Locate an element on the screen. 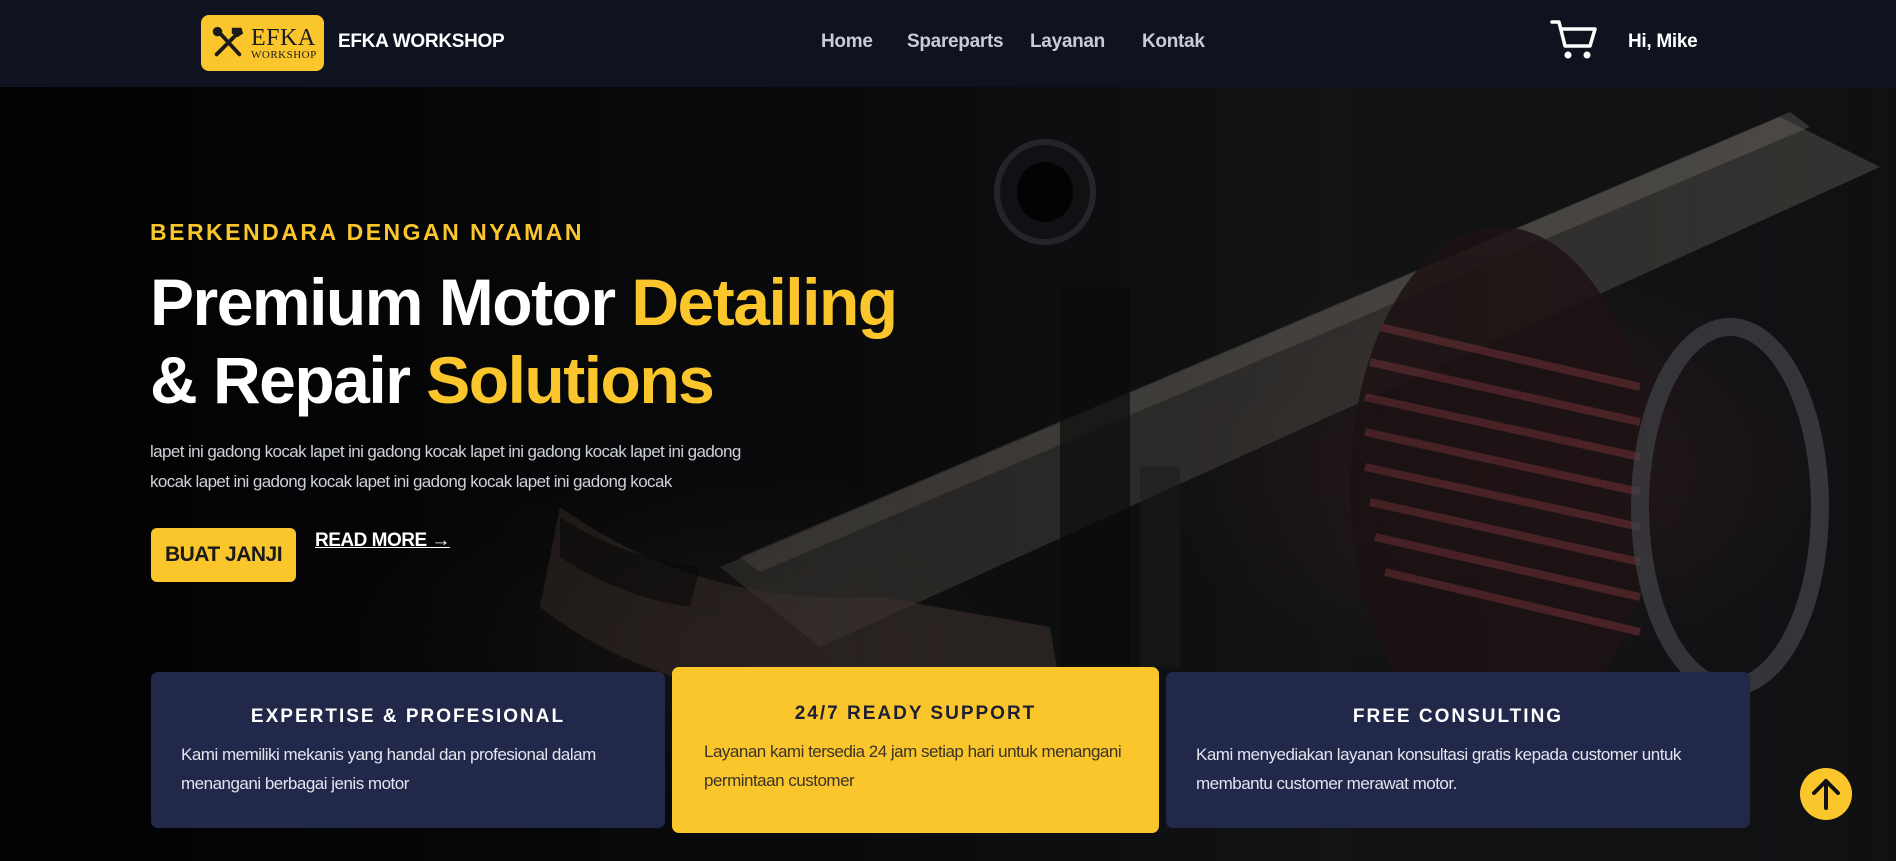 Image resolution: width=1896 pixels, height=861 pixels. feature-title: FREE CONSULTING is located at coordinates (1458, 716).